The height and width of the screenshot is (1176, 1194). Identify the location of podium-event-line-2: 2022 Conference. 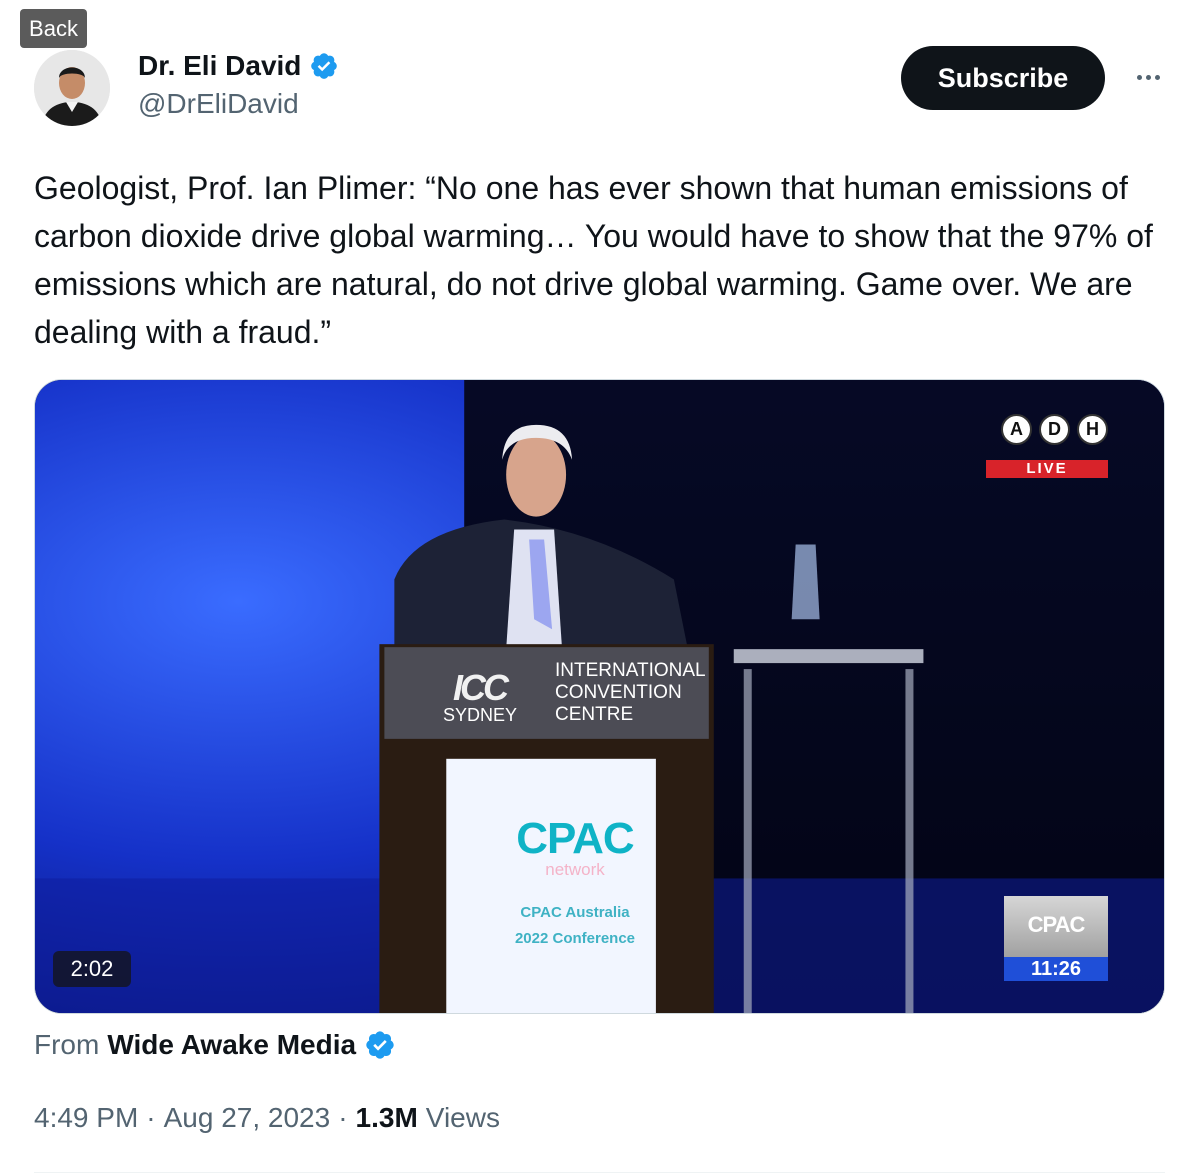
(575, 938).